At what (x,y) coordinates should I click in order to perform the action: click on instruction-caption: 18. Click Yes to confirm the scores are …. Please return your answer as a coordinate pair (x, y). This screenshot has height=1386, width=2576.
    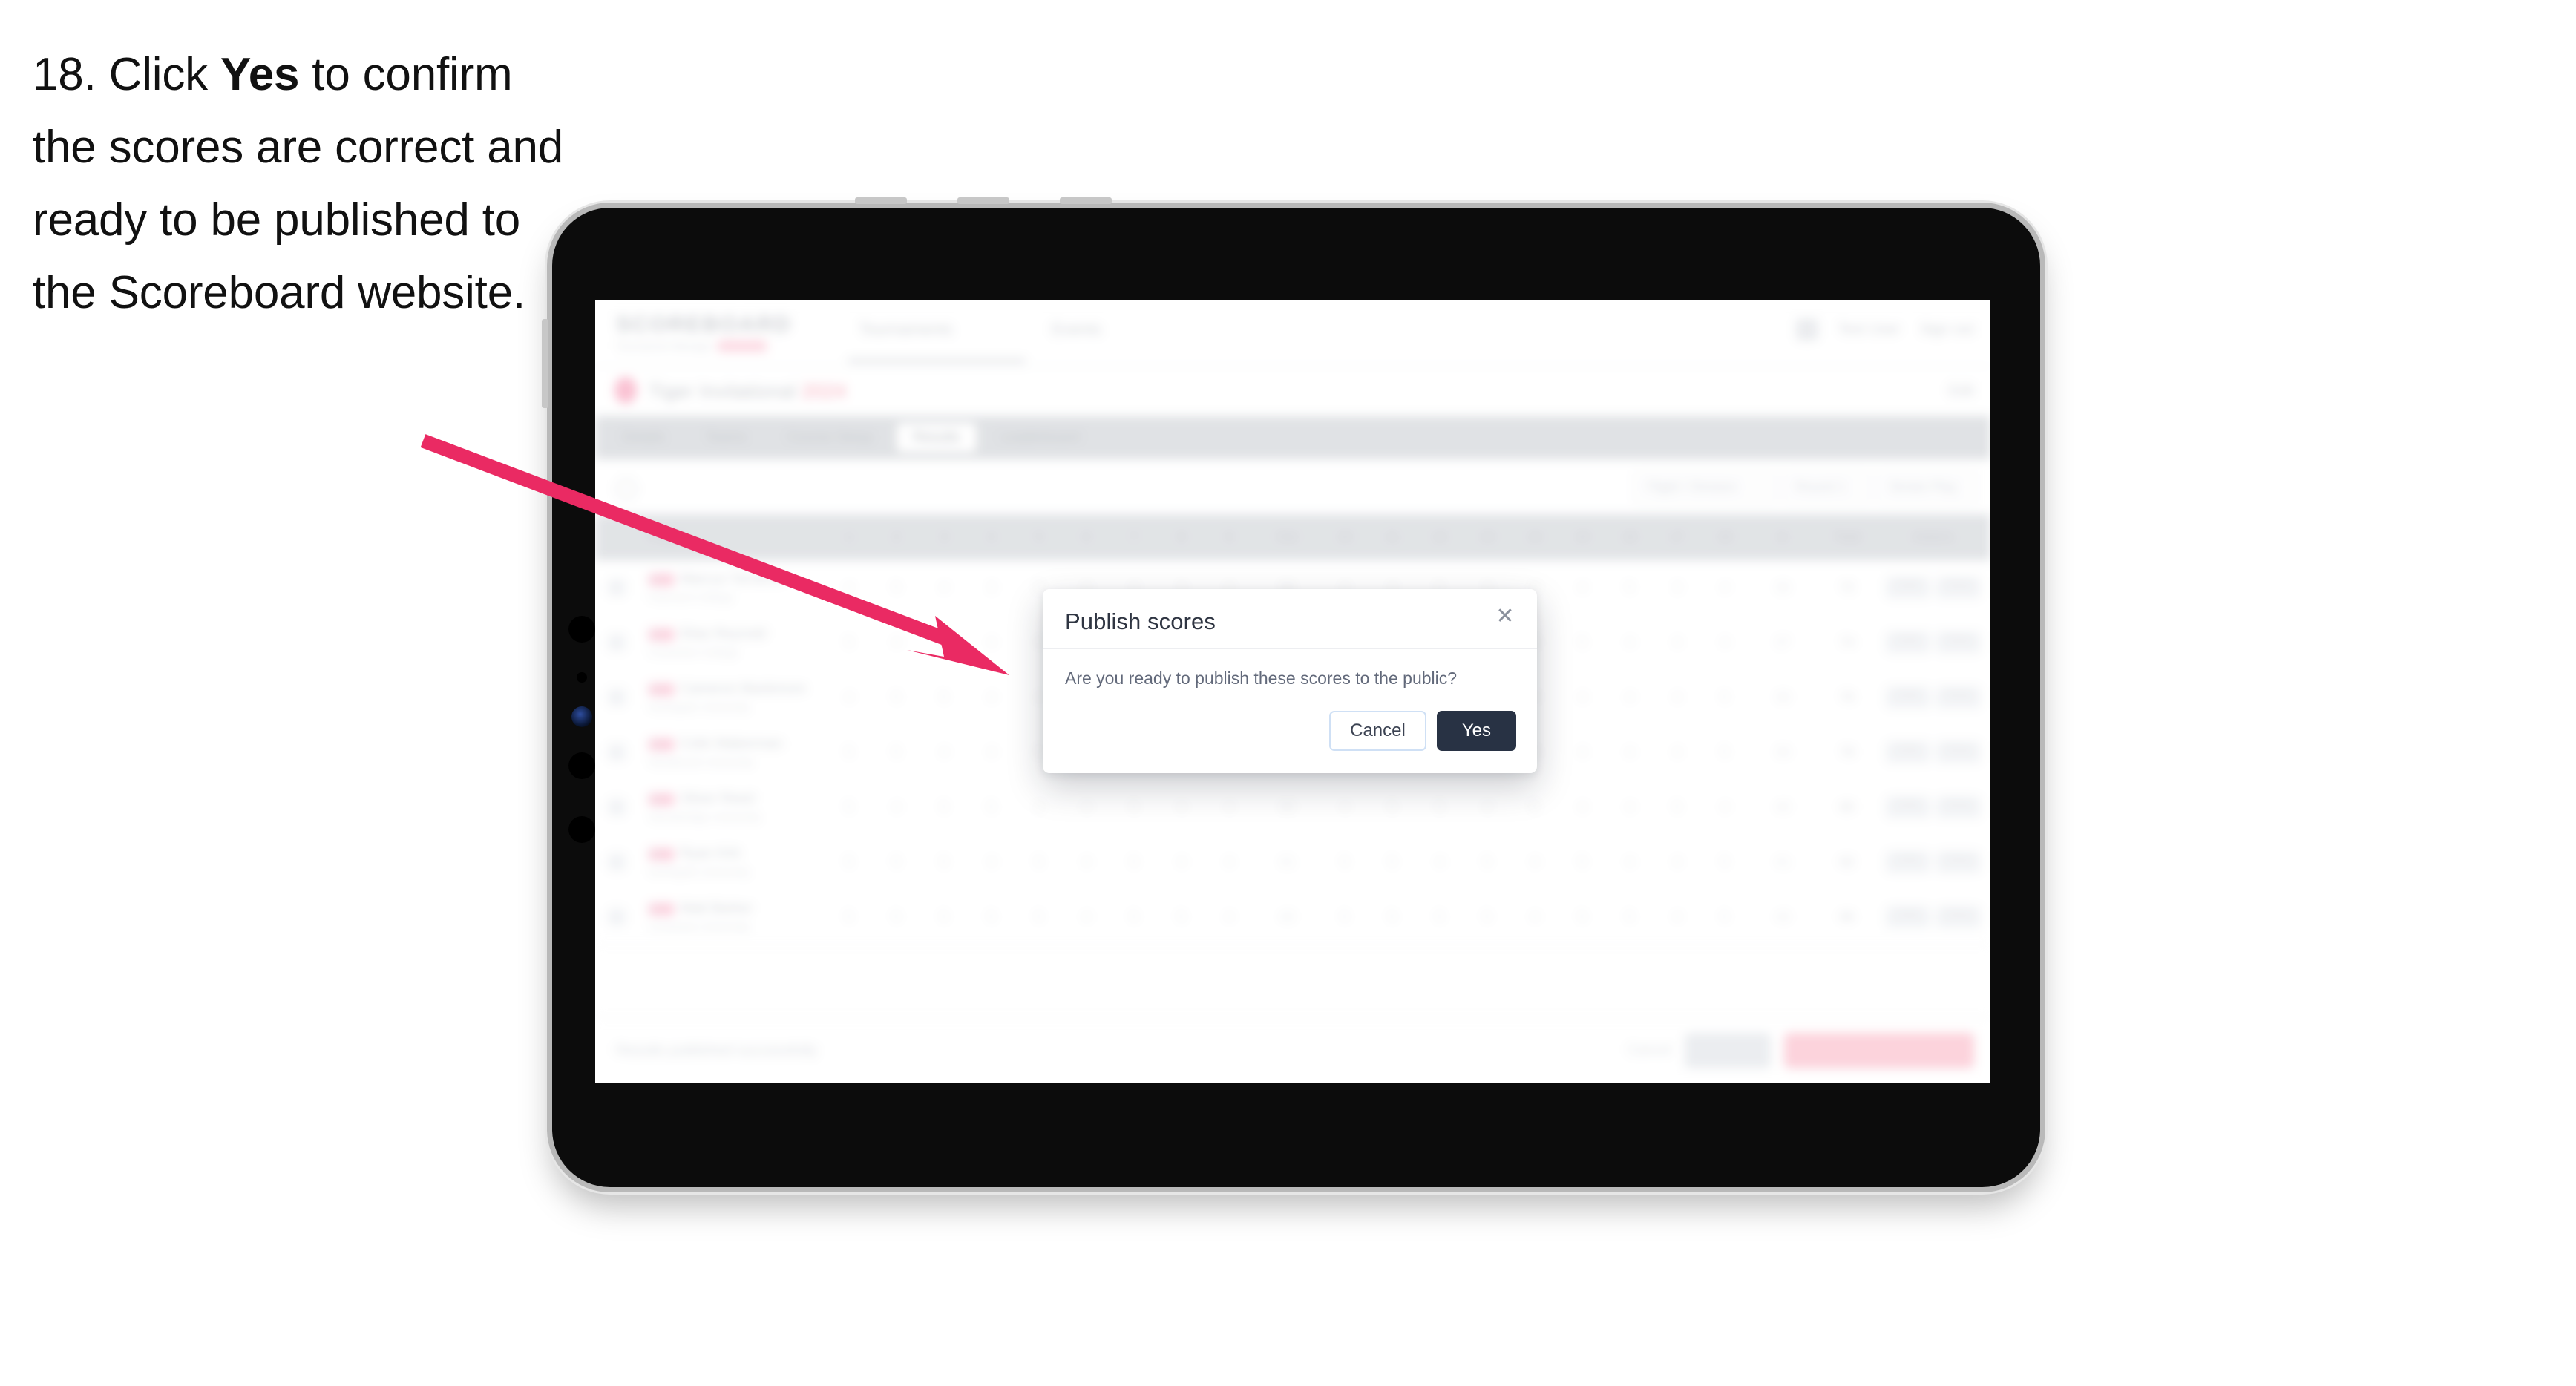
    Looking at the image, I should click on (307, 184).